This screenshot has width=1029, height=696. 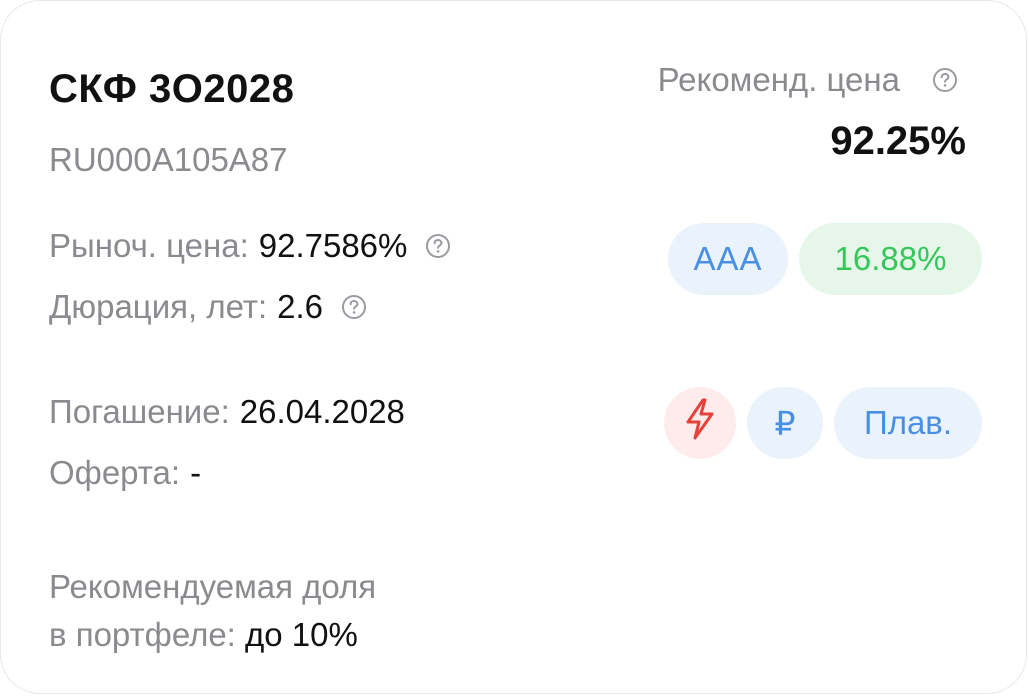 What do you see at coordinates (890, 259) in the screenshot?
I see `yield-badge: 16.88%` at bounding box center [890, 259].